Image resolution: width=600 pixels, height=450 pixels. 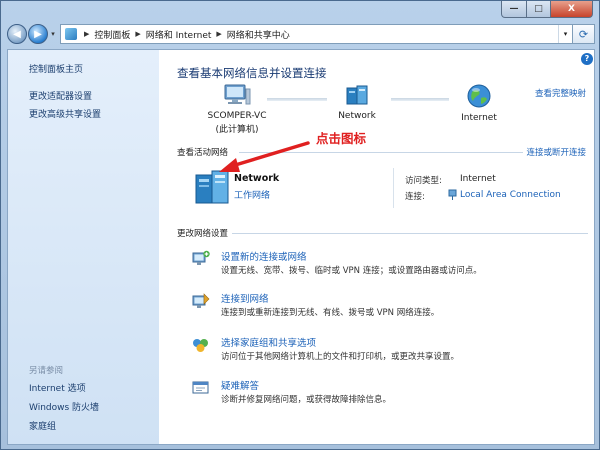 I want to click on annotation-label: 点击图标, so click(x=341, y=138).